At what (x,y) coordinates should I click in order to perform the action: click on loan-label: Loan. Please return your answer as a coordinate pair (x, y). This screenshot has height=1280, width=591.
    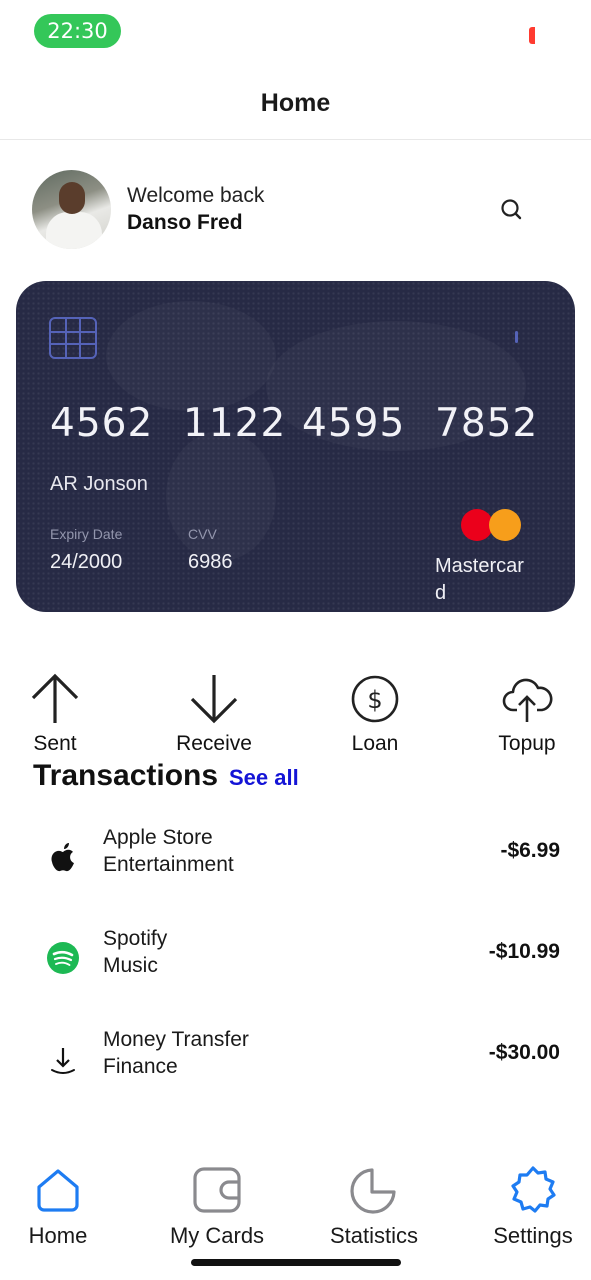
    Looking at the image, I should click on (375, 743).